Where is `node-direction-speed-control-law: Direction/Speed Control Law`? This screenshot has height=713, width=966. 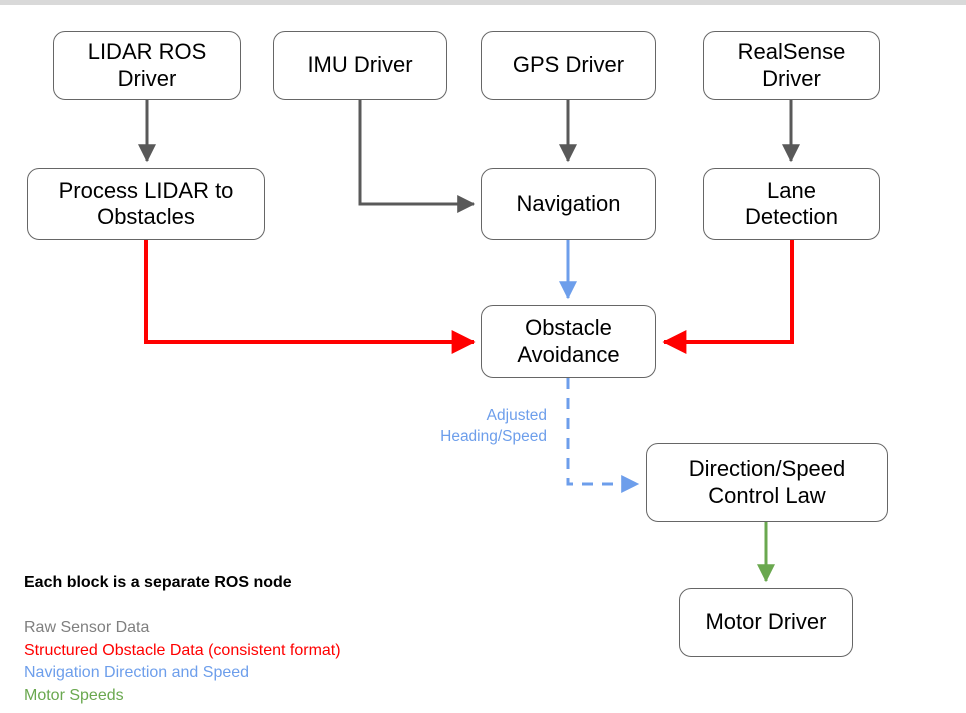 node-direction-speed-control-law: Direction/Speed Control Law is located at coordinates (767, 482).